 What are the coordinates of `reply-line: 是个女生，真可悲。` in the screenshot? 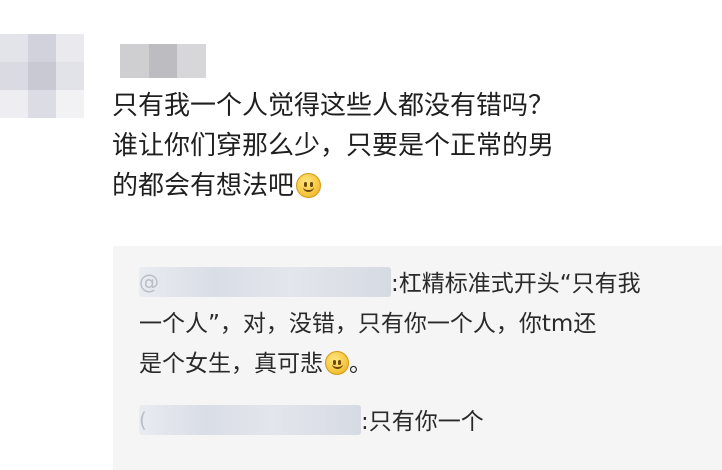 It's located at (390, 366).